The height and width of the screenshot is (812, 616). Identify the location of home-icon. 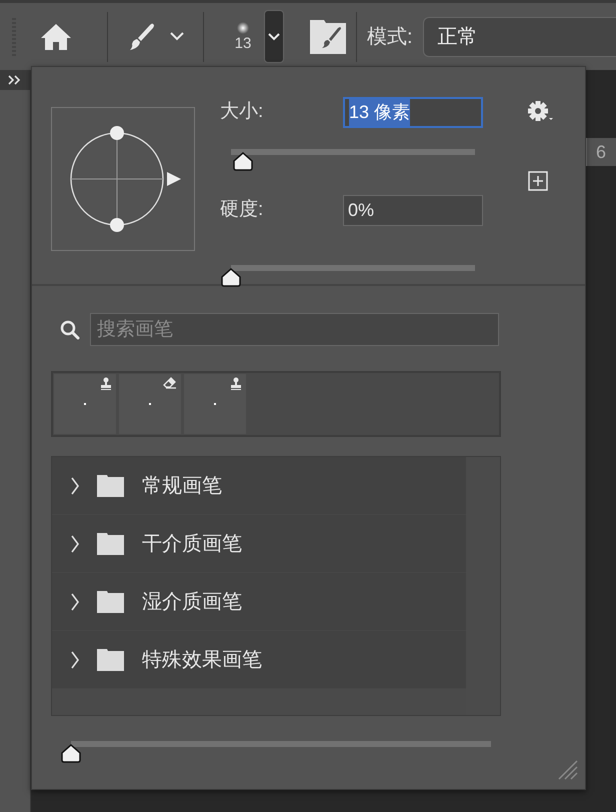
(56, 36).